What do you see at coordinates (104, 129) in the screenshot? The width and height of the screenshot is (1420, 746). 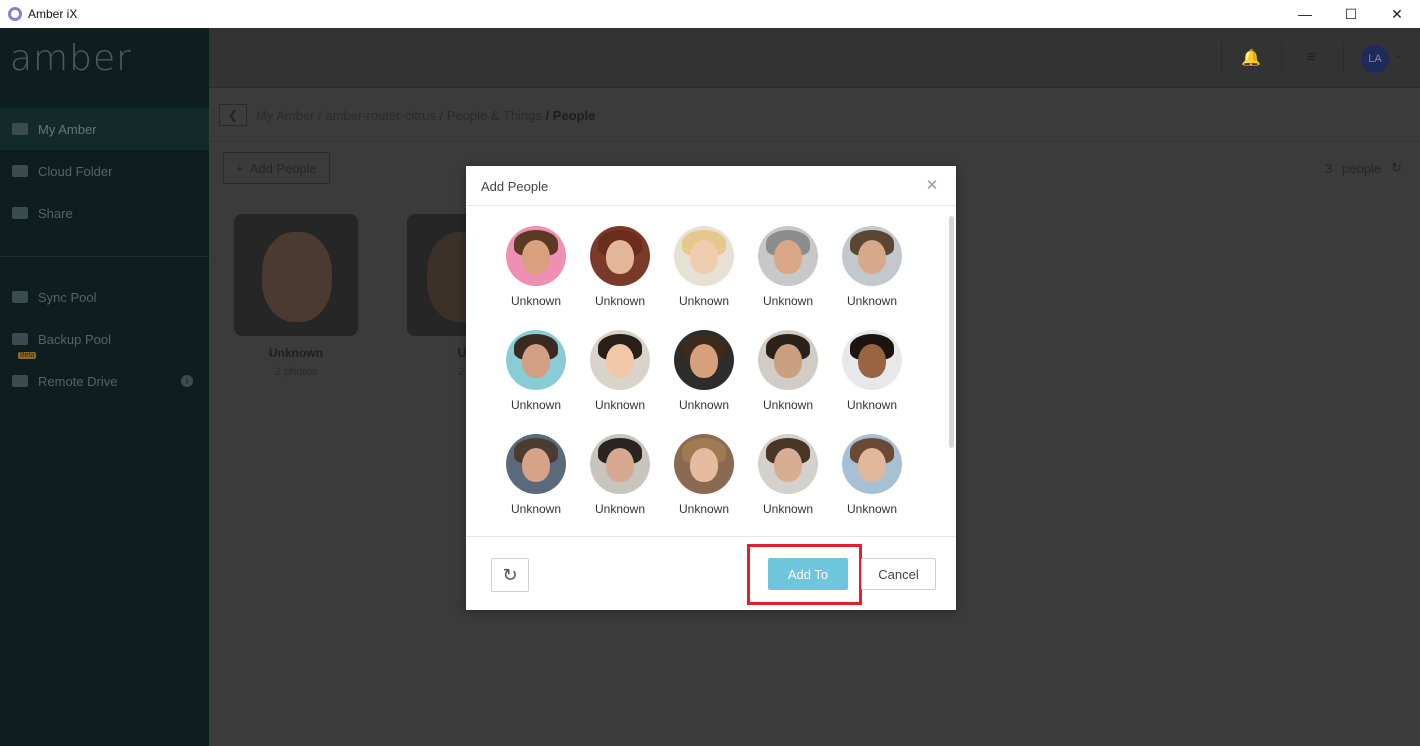 I see `sidebar-item-my-amber: My Amber` at bounding box center [104, 129].